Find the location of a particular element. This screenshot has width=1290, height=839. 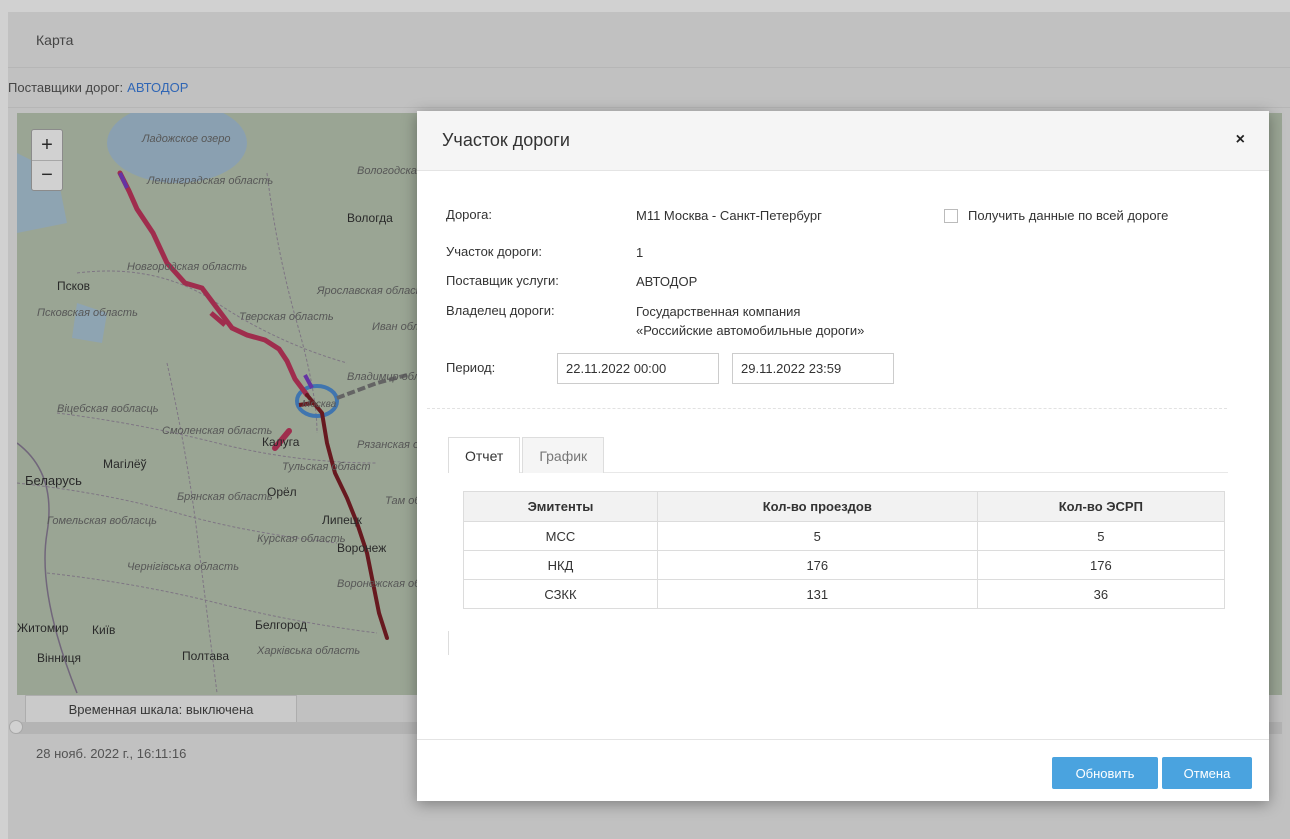

tabs: Отчет График is located at coordinates (526, 455).